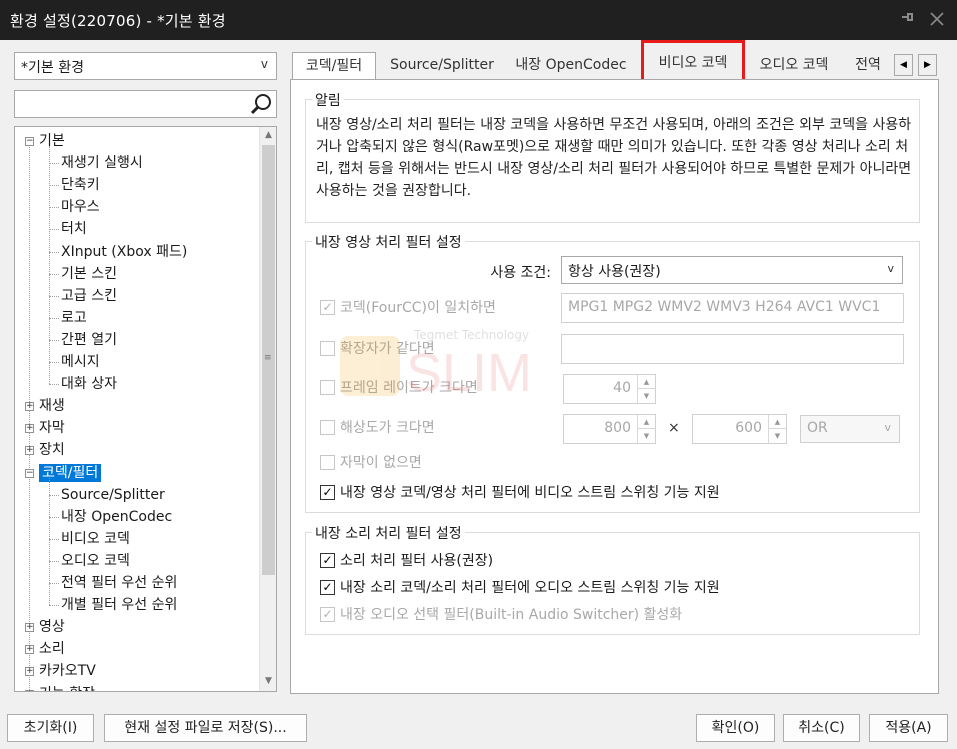 This screenshot has height=749, width=957. Describe the element at coordinates (927, 65) in the screenshot. I see `tab-scroll-right-icon: ▶` at that location.